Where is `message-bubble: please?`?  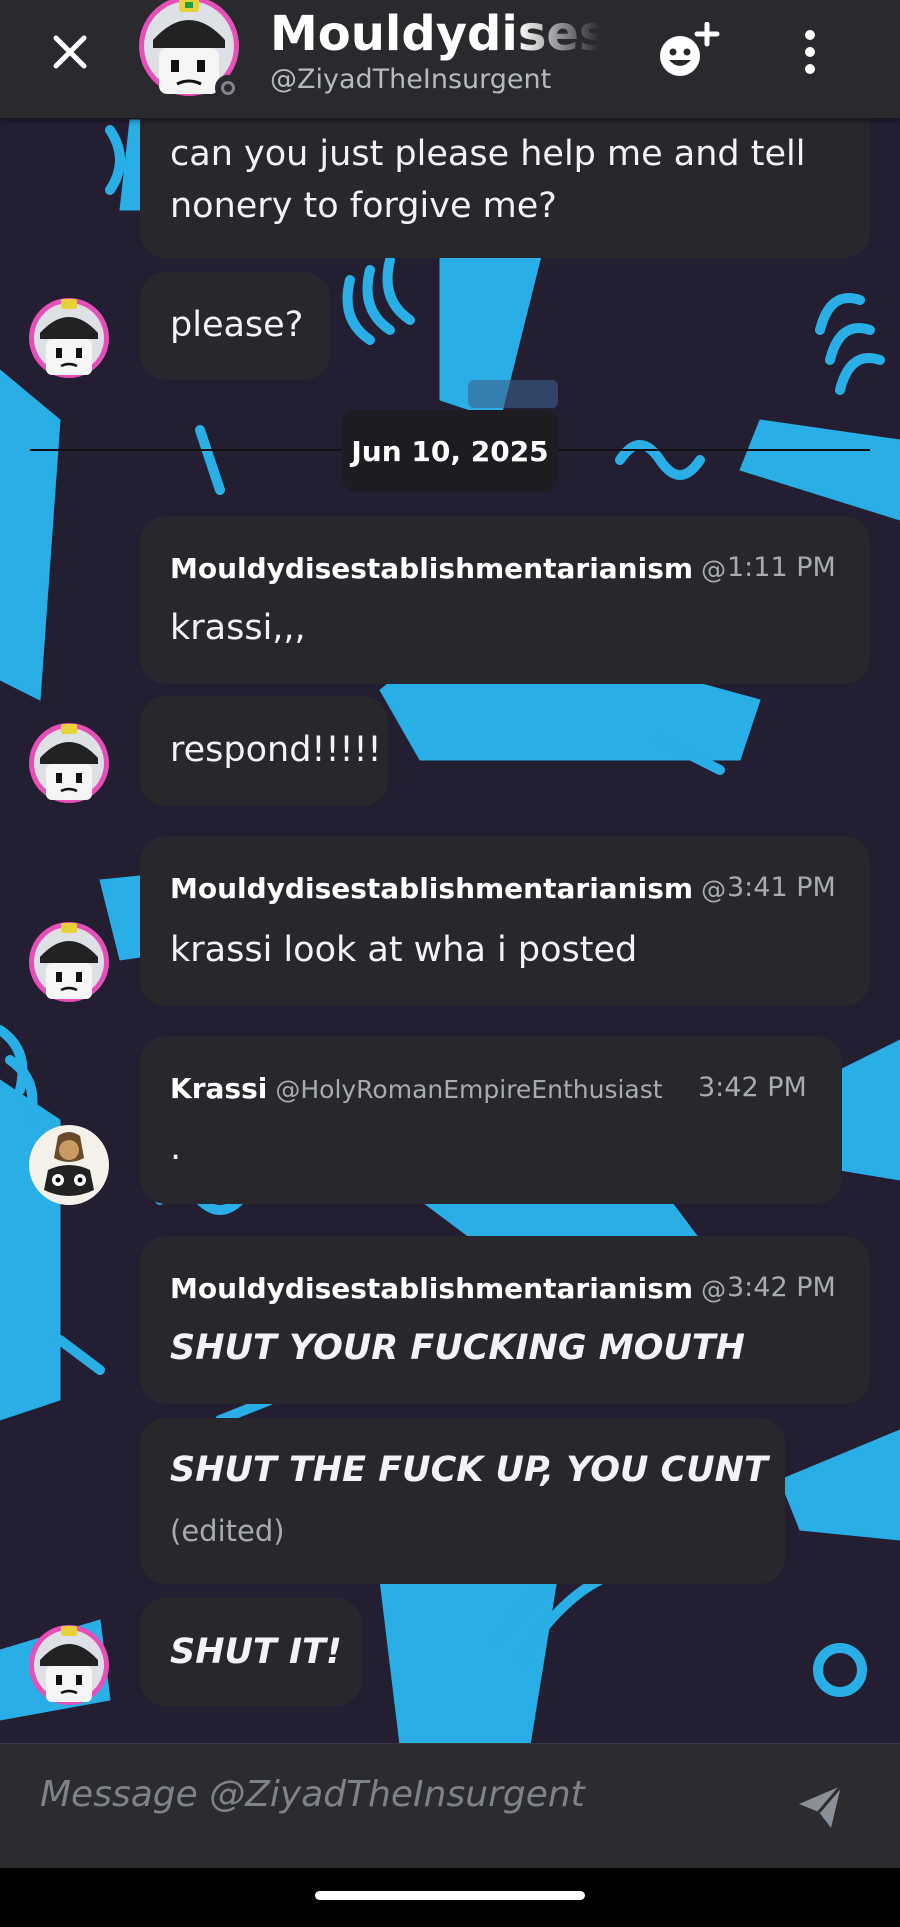 message-bubble: please? is located at coordinates (235, 326).